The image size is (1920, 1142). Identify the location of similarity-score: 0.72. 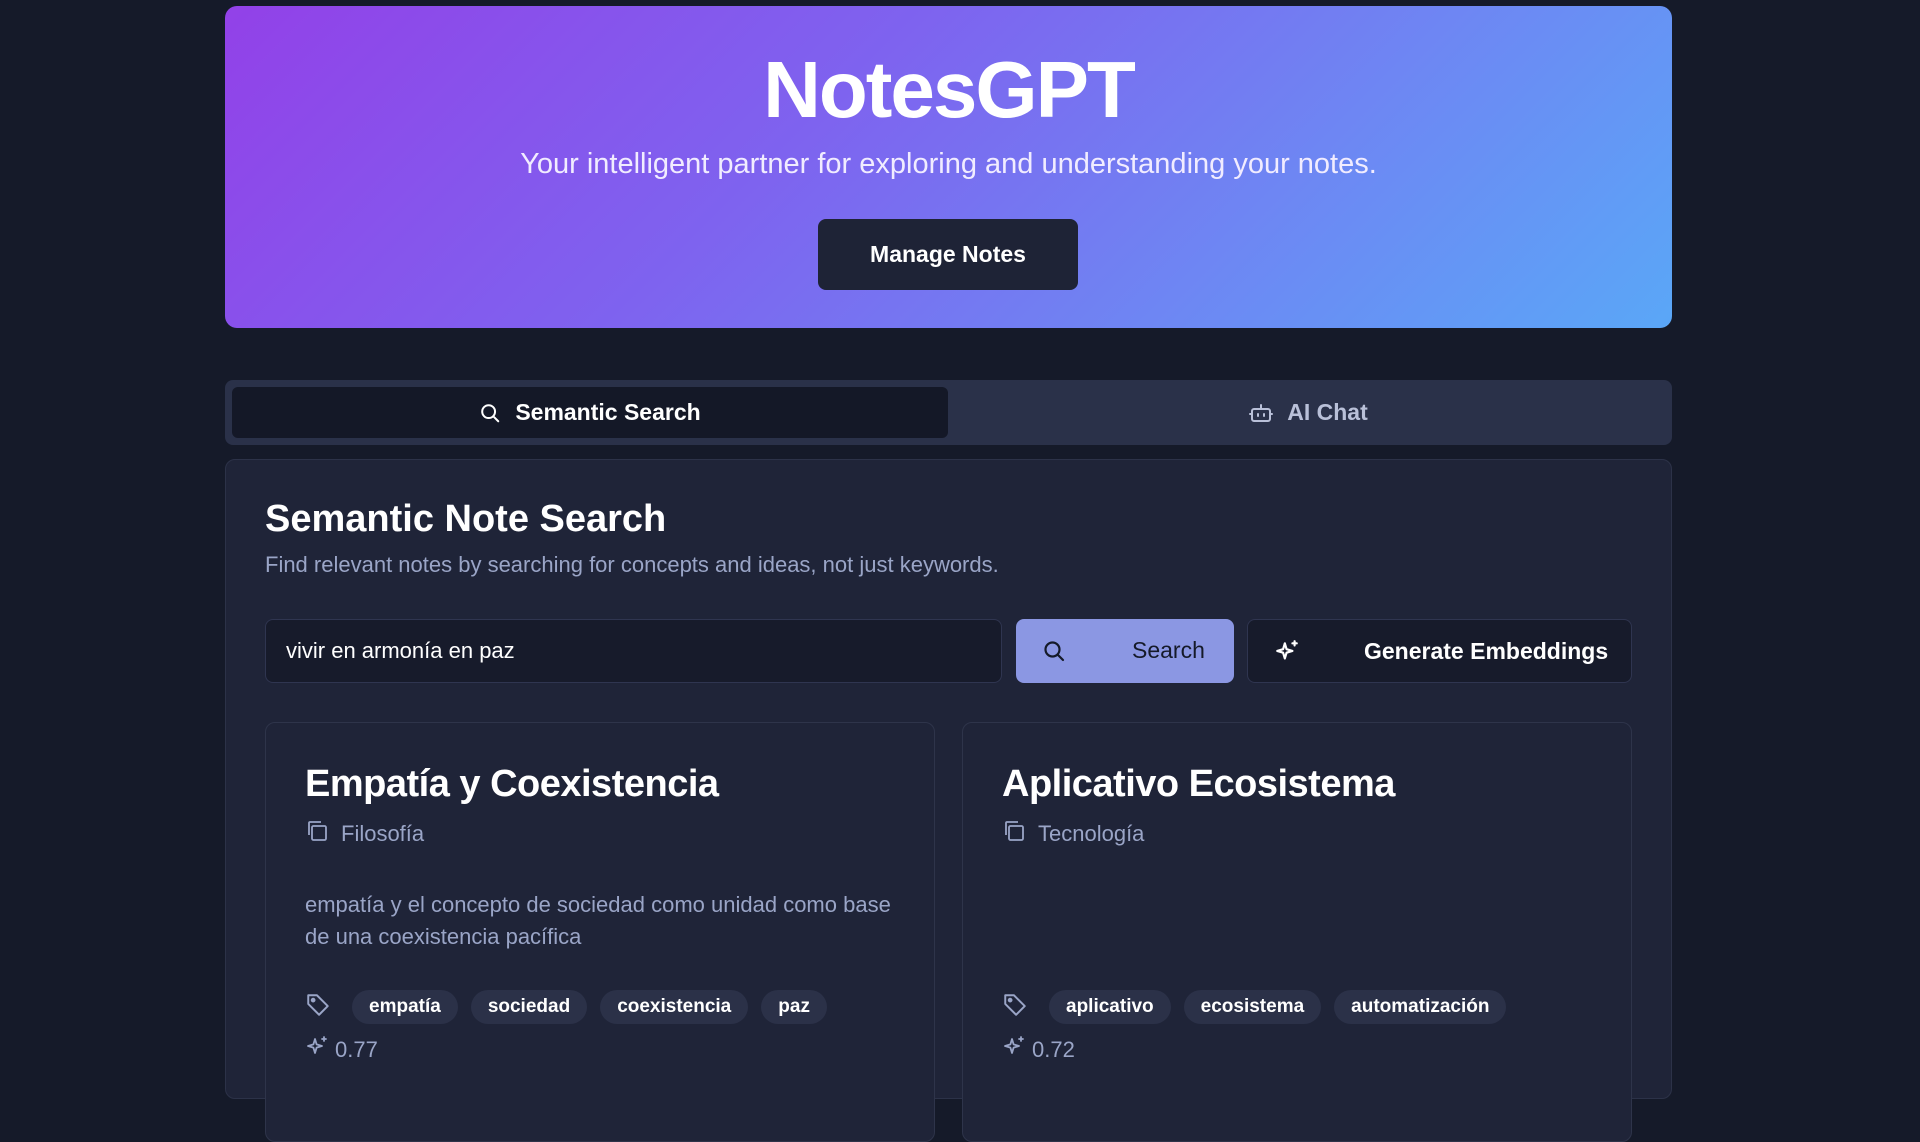
(1038, 1050).